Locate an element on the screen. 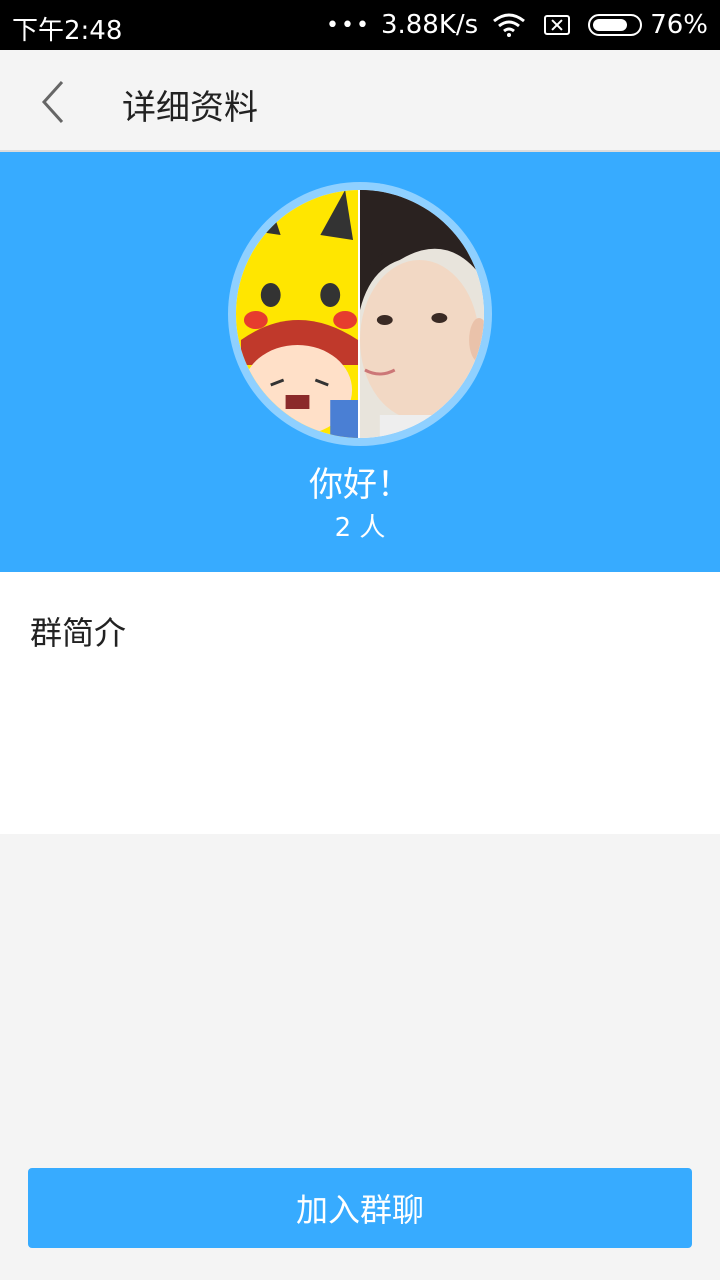  group-intro-title: 群简介 is located at coordinates (78, 633).